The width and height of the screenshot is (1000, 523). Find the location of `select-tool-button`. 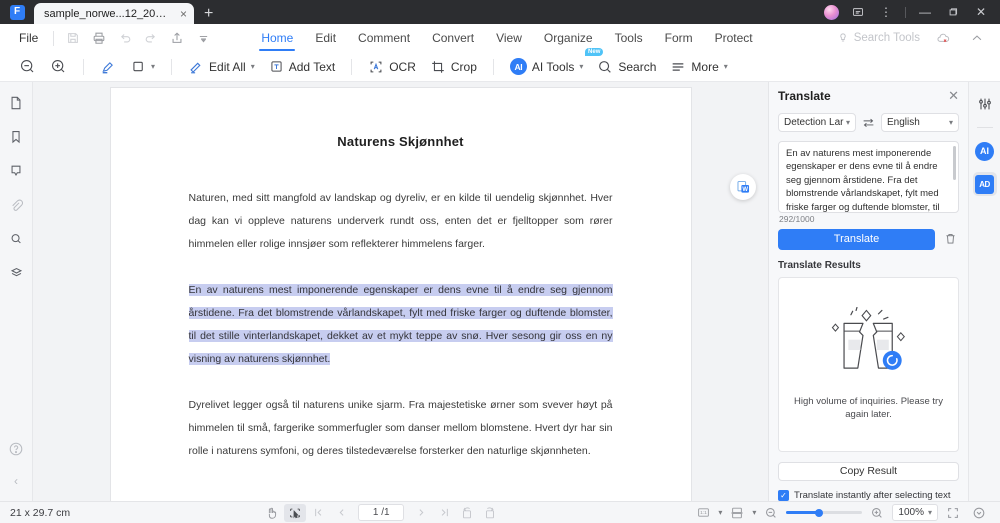

select-tool-button is located at coordinates (295, 512).